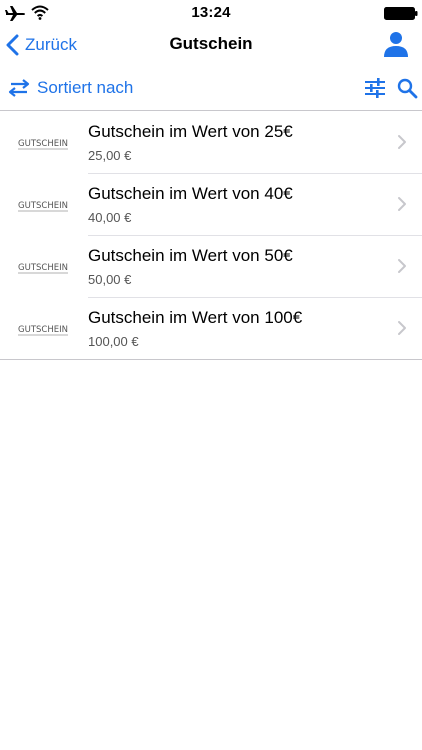 Image resolution: width=422 pixels, height=750 pixels. What do you see at coordinates (110, 155) in the screenshot?
I see `item-price: 25,00 €` at bounding box center [110, 155].